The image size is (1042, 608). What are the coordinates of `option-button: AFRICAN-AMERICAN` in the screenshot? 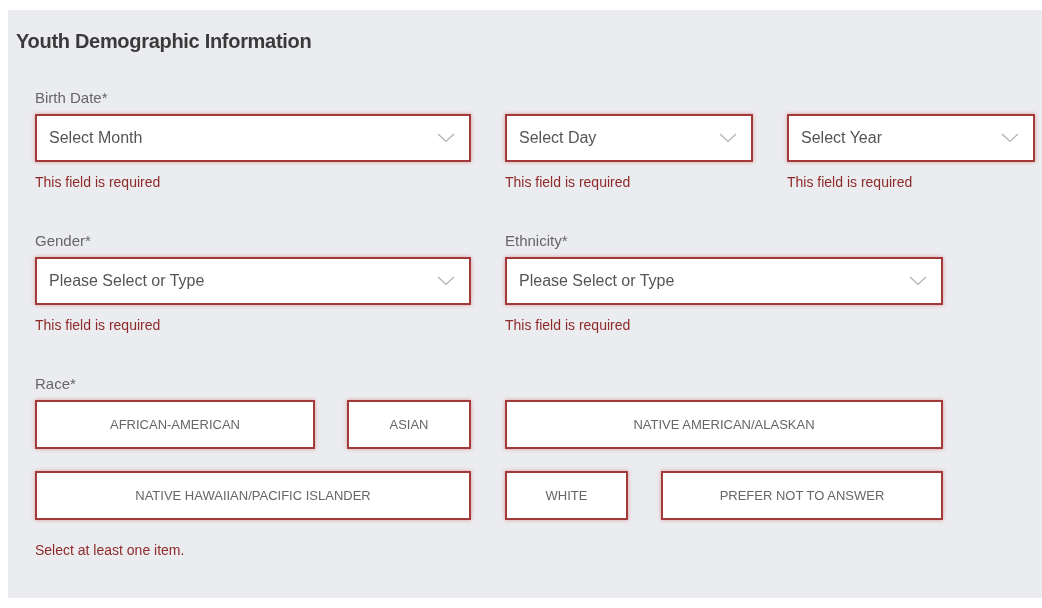 It's located at (175, 424).